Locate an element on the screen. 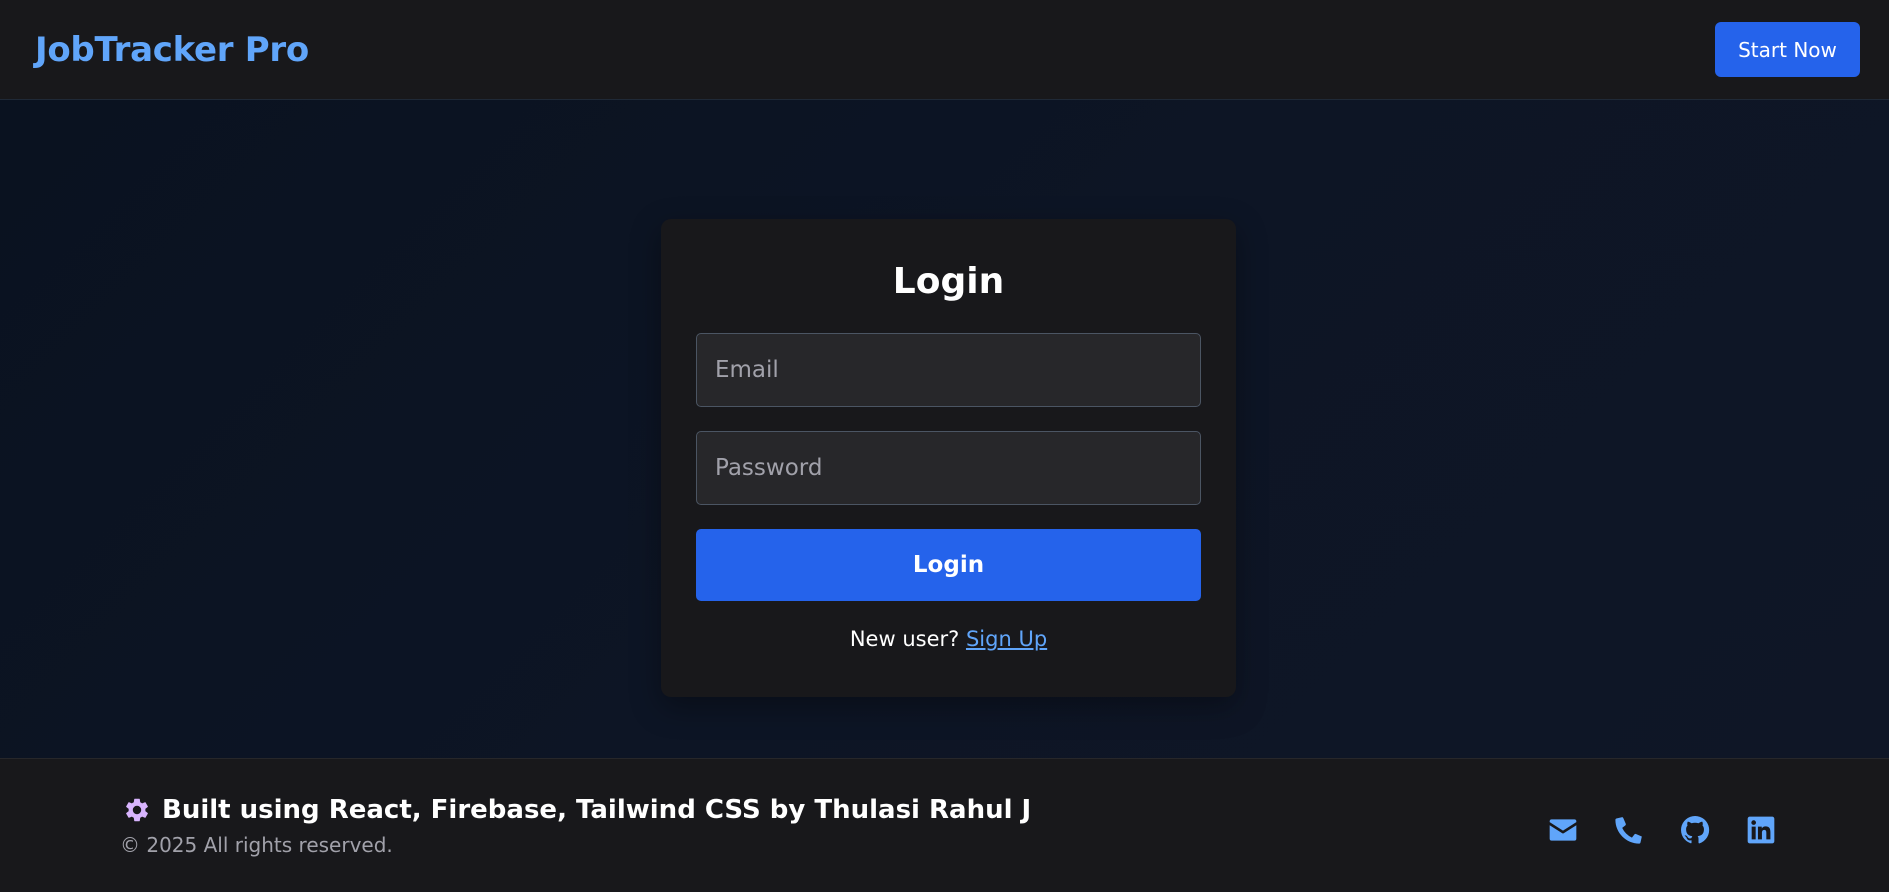  github-icon is located at coordinates (1695, 830).